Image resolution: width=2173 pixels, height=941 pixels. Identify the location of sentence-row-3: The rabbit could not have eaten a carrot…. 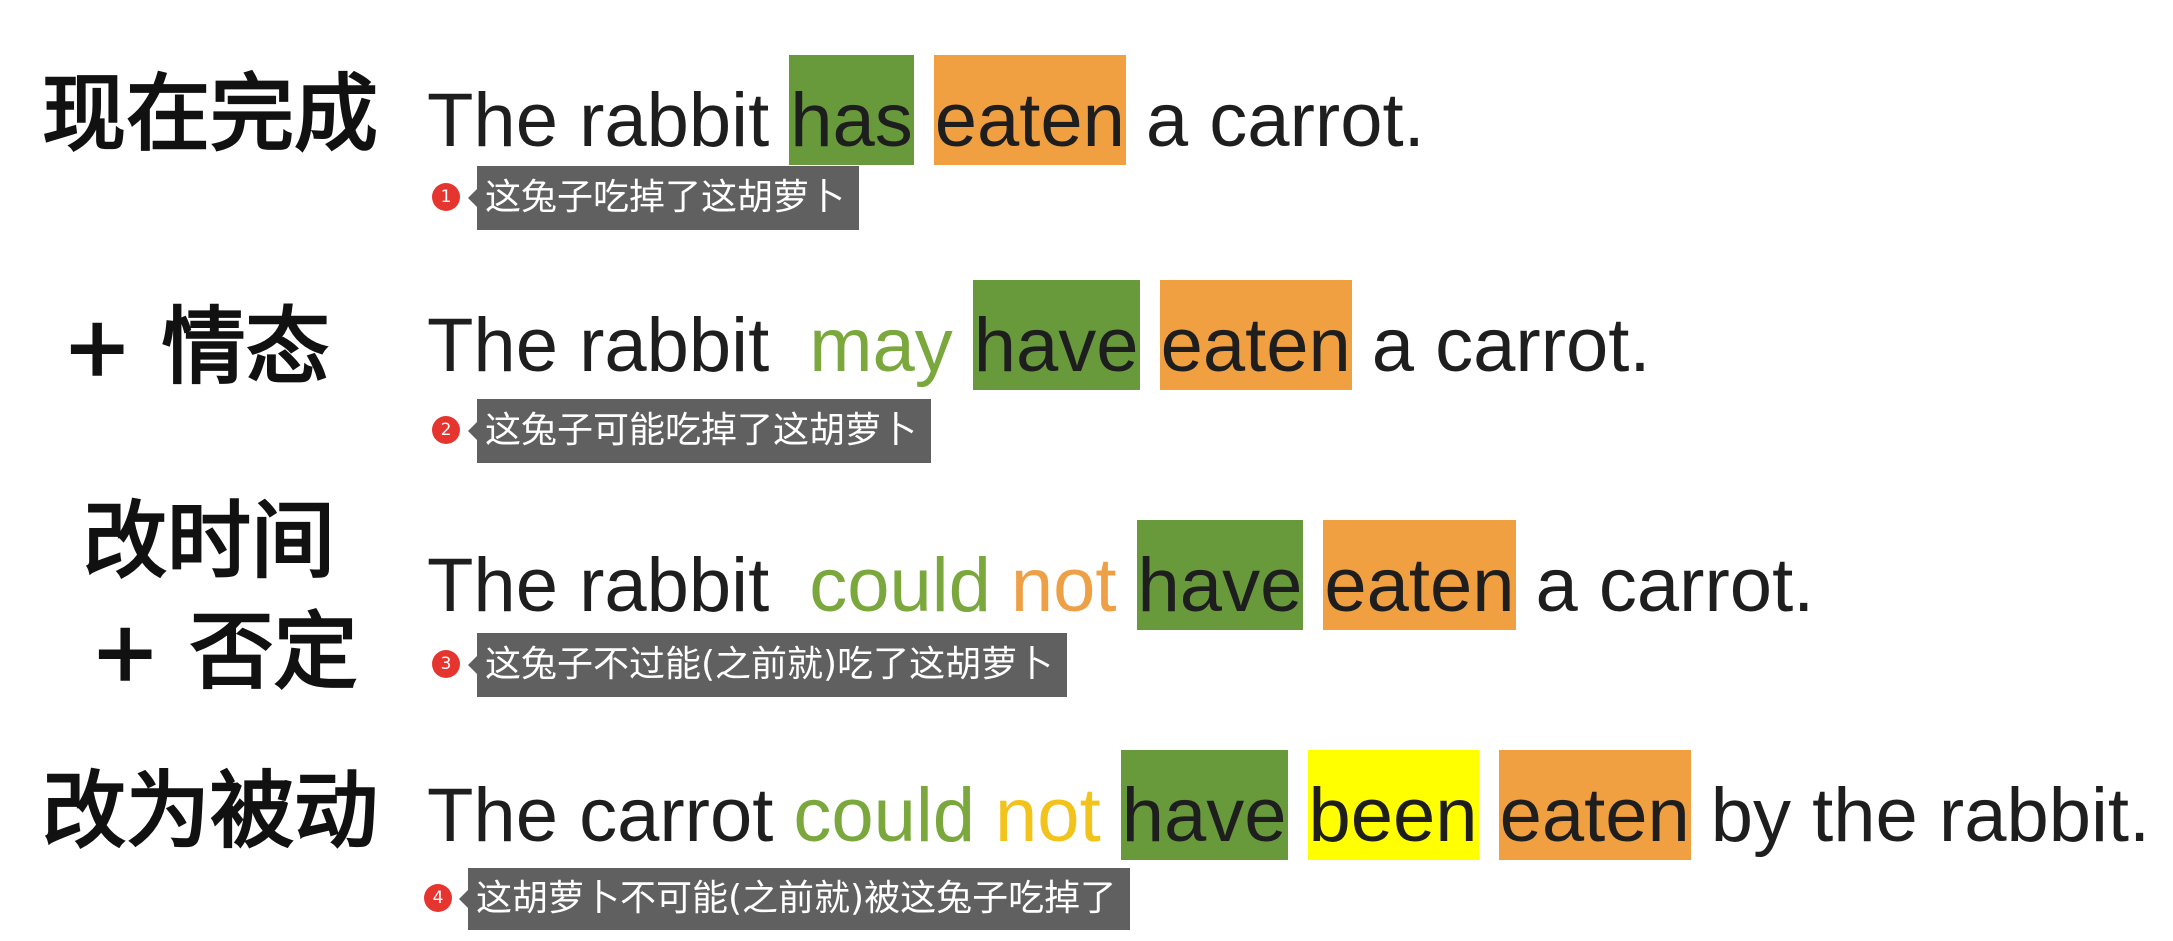
(1120, 575).